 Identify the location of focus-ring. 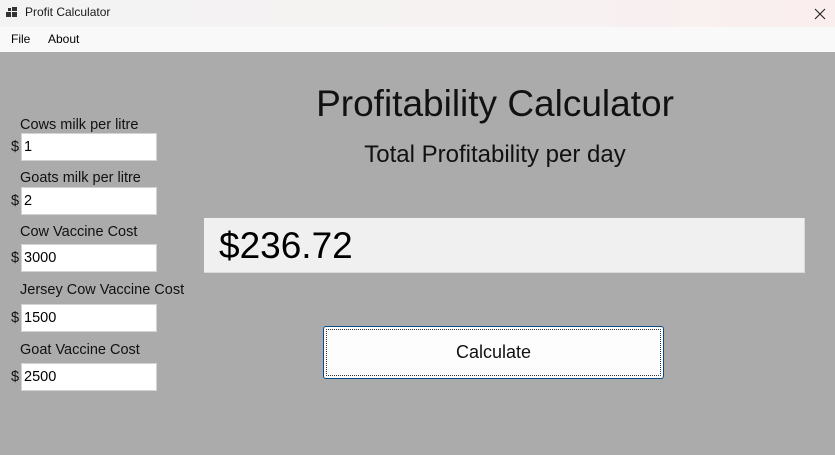
(493, 352).